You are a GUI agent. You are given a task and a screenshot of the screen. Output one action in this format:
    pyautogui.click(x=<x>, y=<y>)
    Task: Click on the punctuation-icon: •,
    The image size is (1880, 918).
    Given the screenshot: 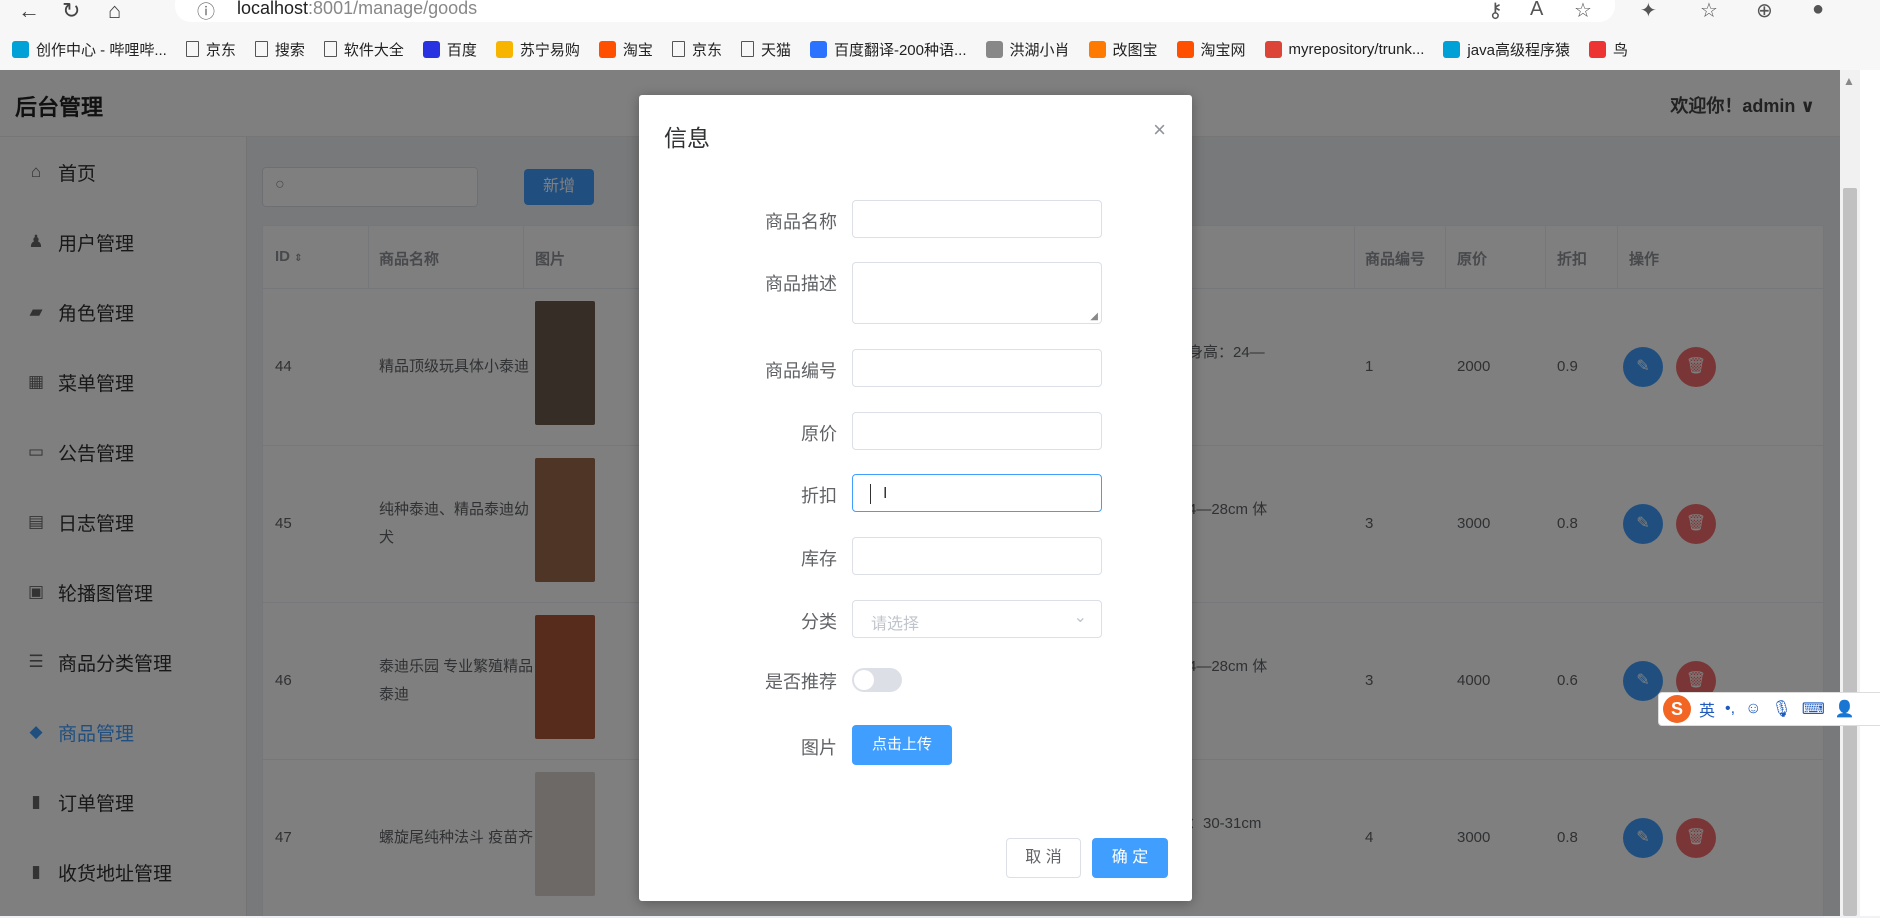 What is the action you would take?
    pyautogui.click(x=1730, y=709)
    